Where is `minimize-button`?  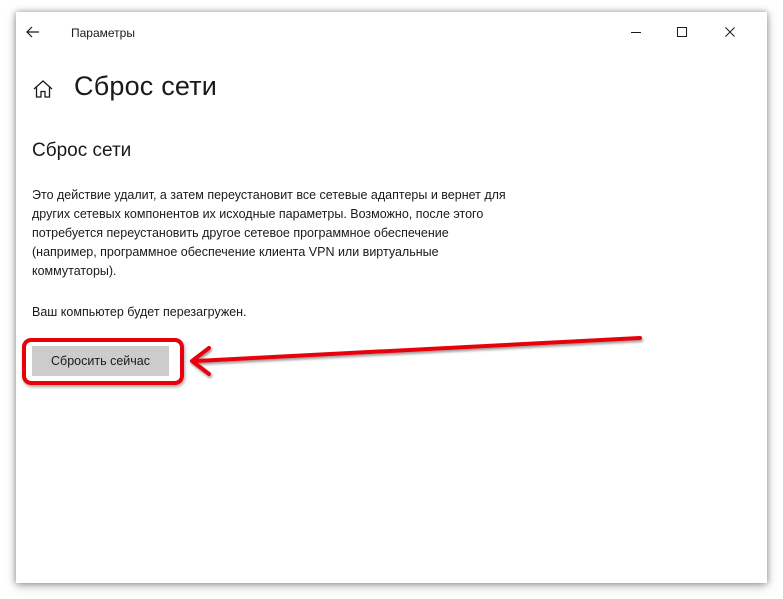
minimize-button is located at coordinates (636, 32).